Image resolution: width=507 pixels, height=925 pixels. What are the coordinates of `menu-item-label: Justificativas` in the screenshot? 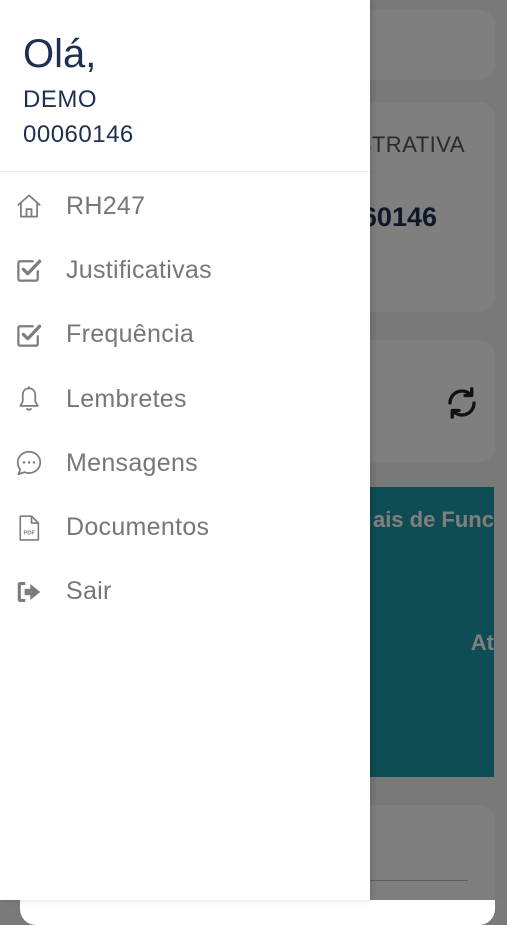 It's located at (139, 269).